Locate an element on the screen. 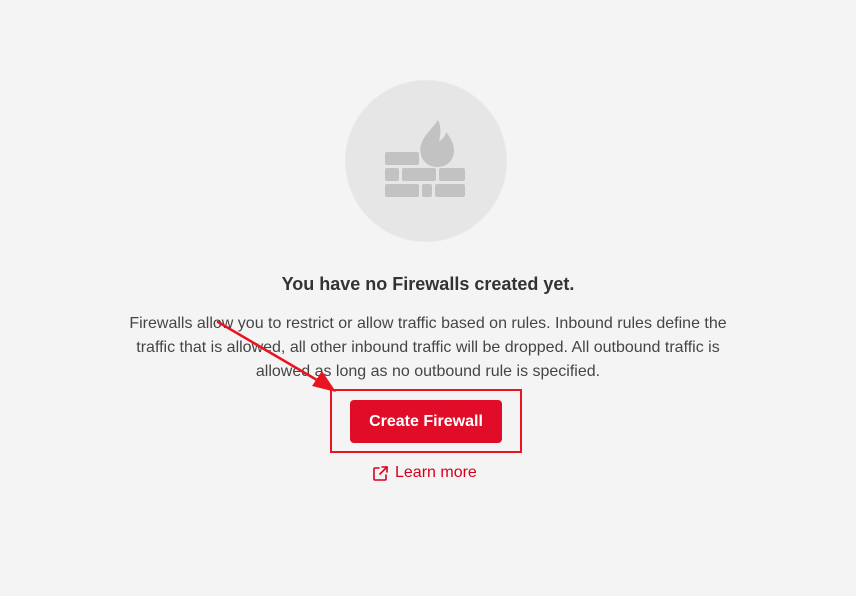 This screenshot has width=856, height=596. learn-more-label: Learn more is located at coordinates (436, 472).